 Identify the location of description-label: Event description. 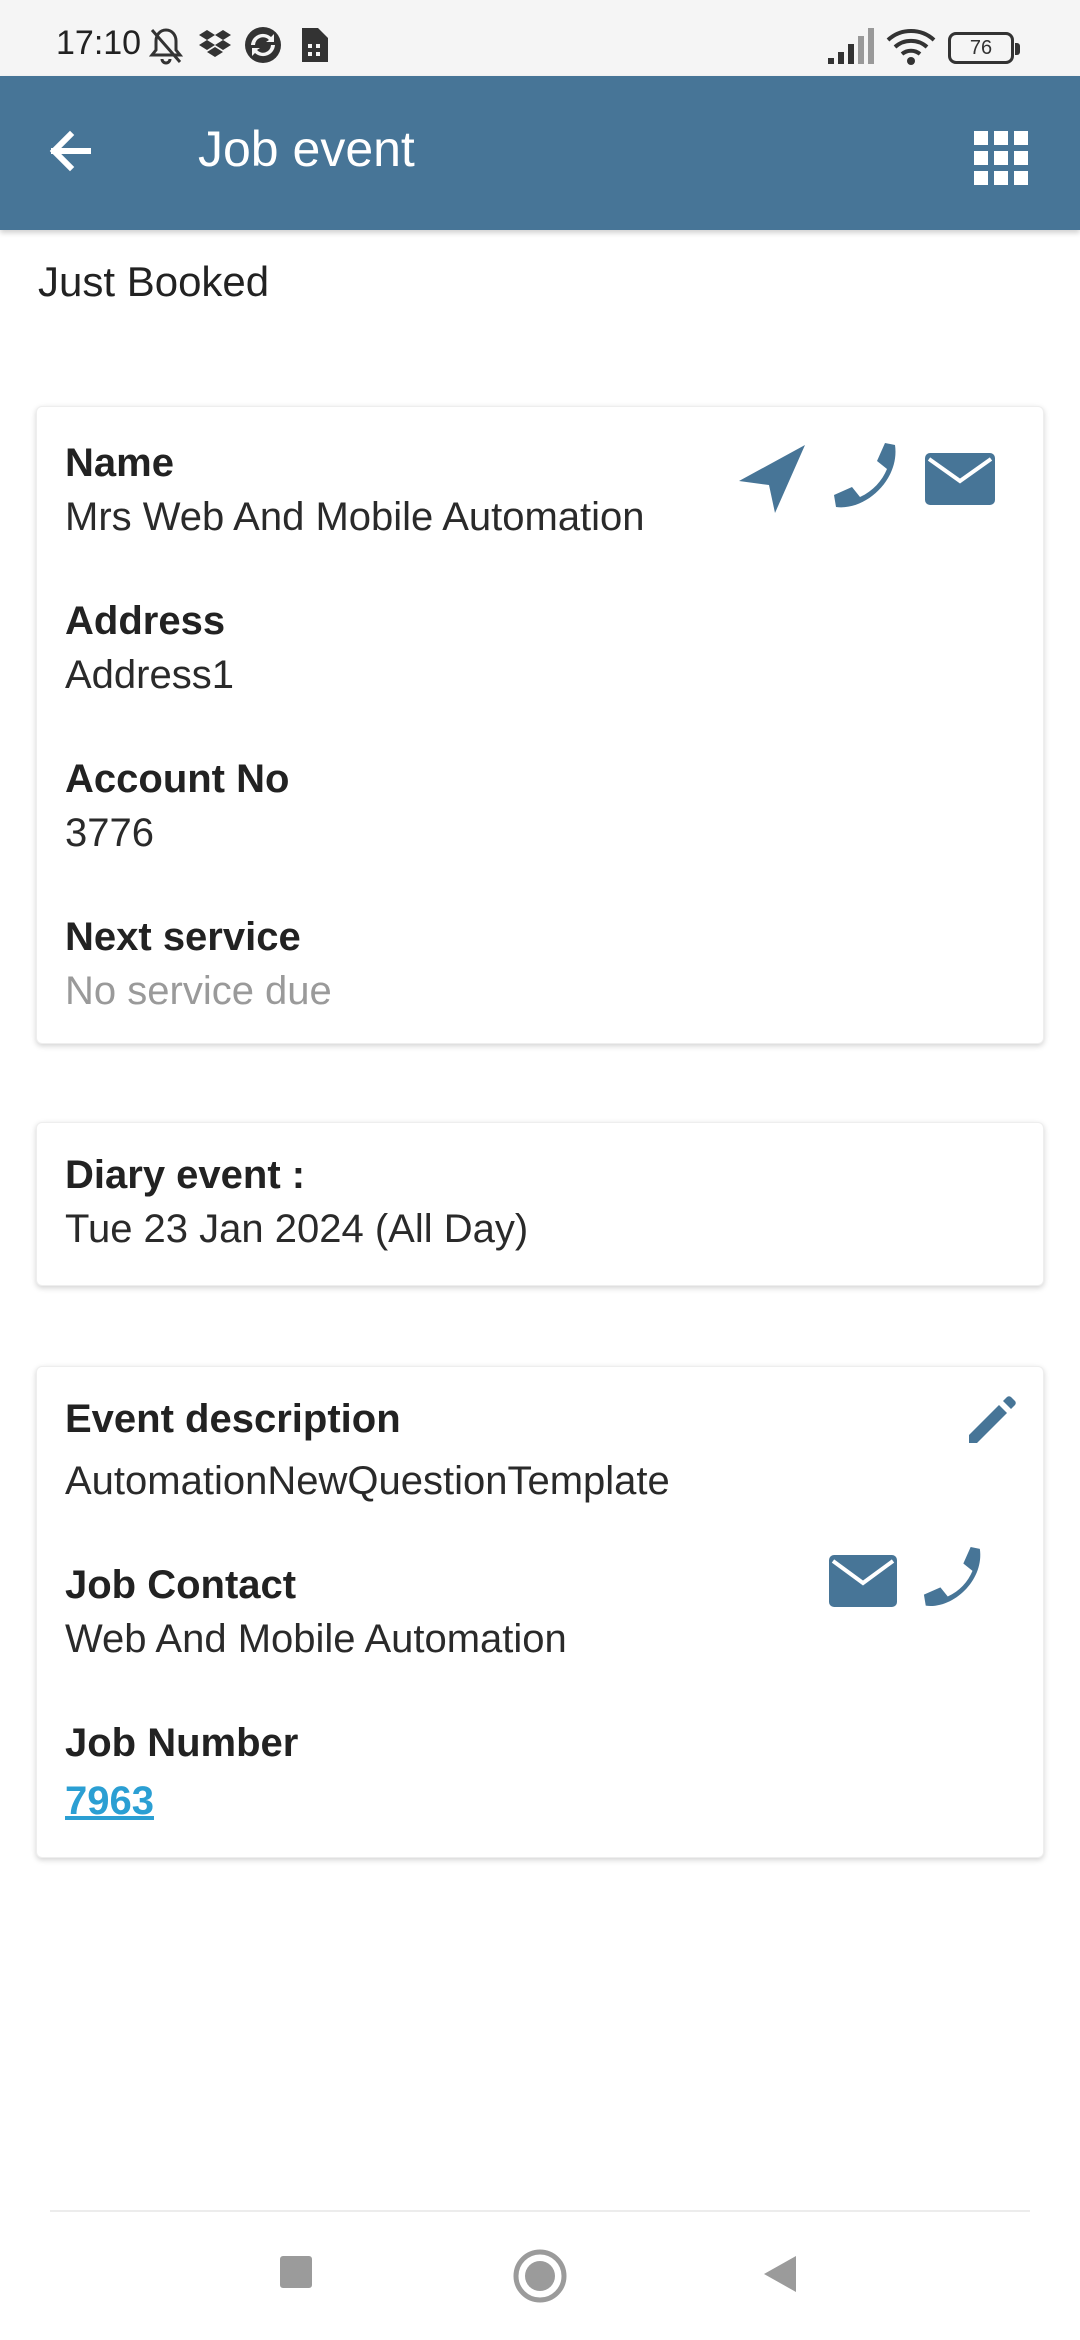
(233, 1419).